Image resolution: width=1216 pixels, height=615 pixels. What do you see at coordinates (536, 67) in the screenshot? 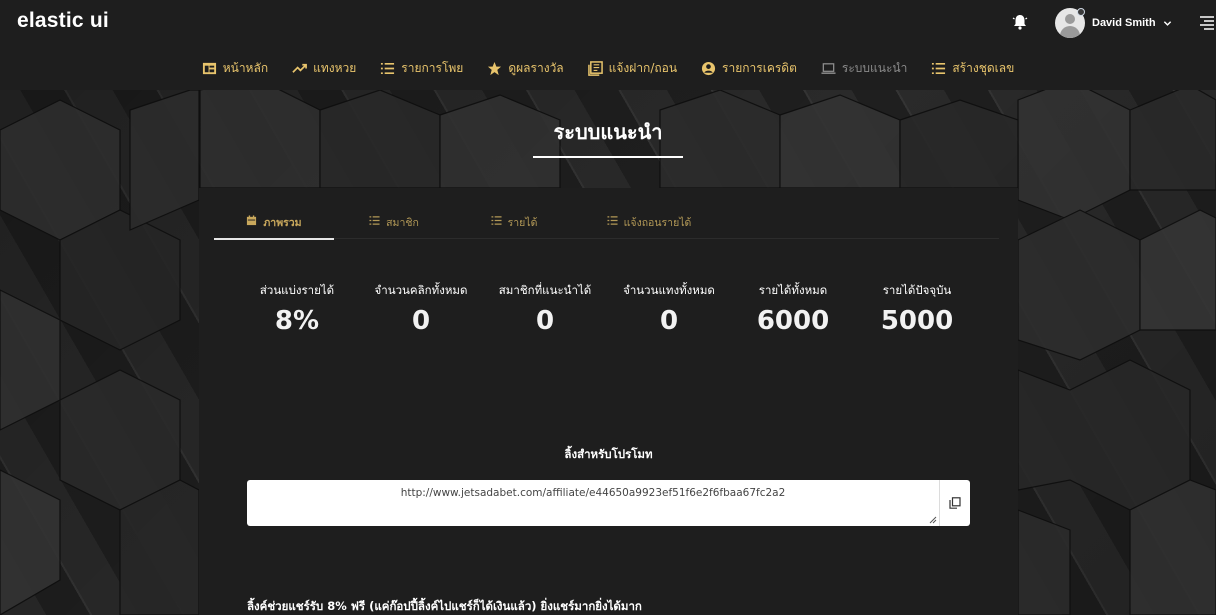
I see `nav-item-label: ดูผลรางวัล` at bounding box center [536, 67].